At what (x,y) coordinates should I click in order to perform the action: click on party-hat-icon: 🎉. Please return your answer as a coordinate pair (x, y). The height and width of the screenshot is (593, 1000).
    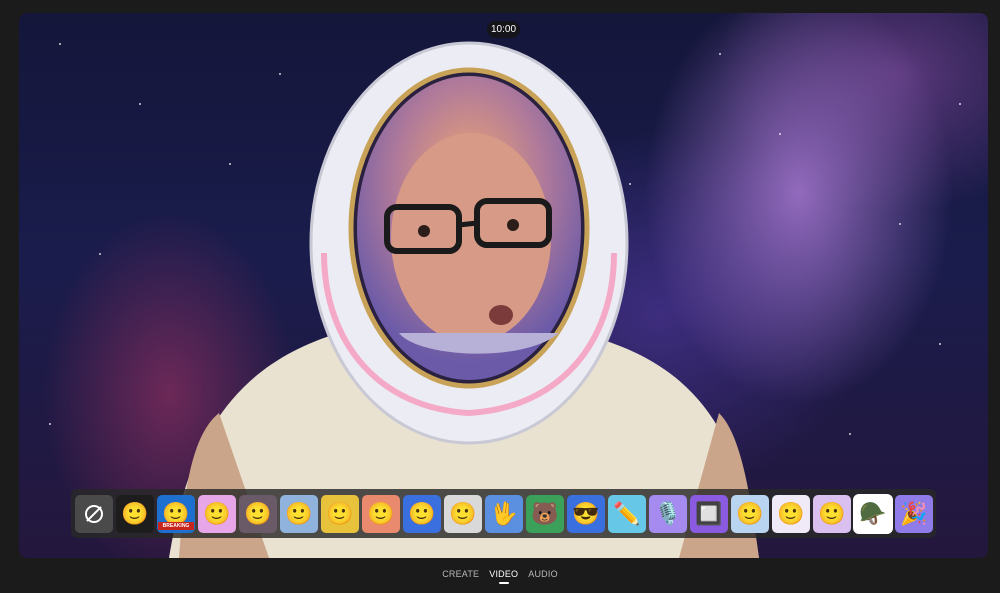
    Looking at the image, I should click on (914, 513).